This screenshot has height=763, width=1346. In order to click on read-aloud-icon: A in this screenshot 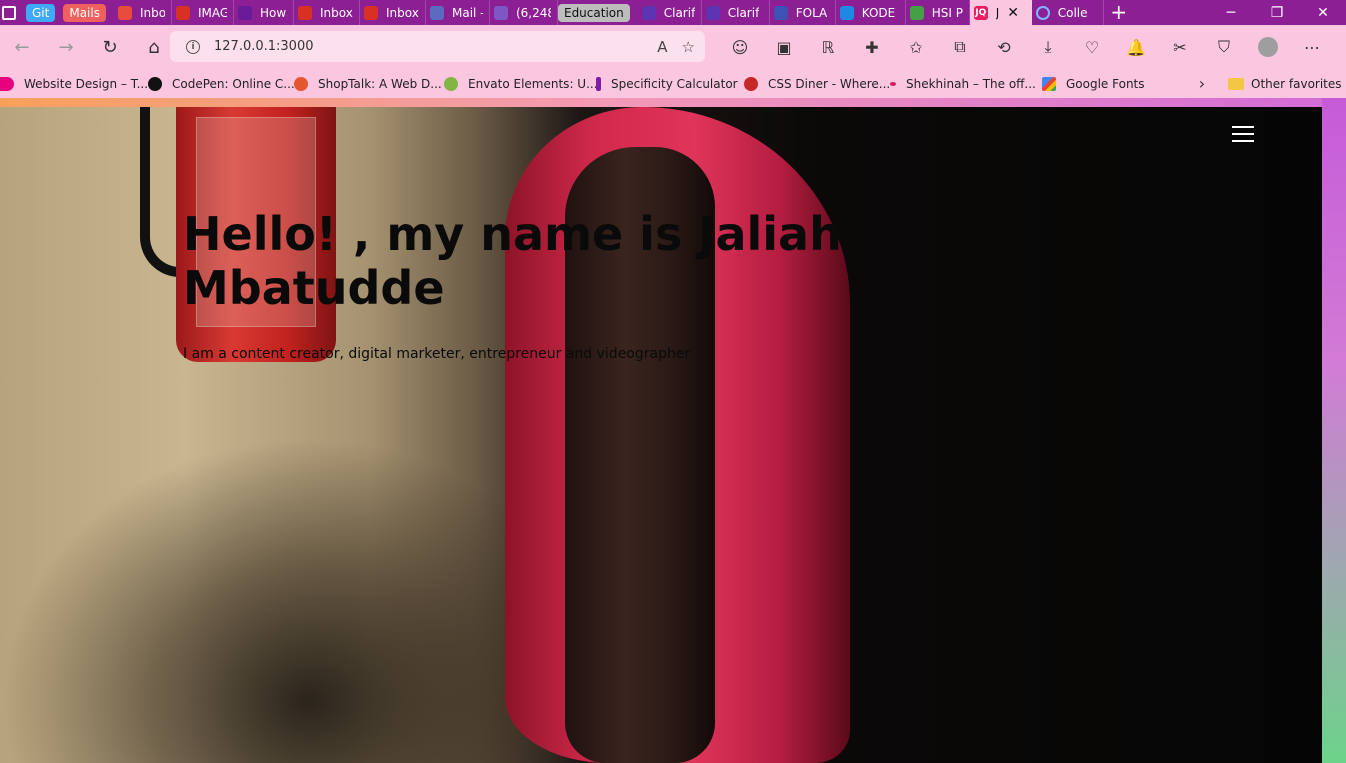, I will do `click(662, 47)`.